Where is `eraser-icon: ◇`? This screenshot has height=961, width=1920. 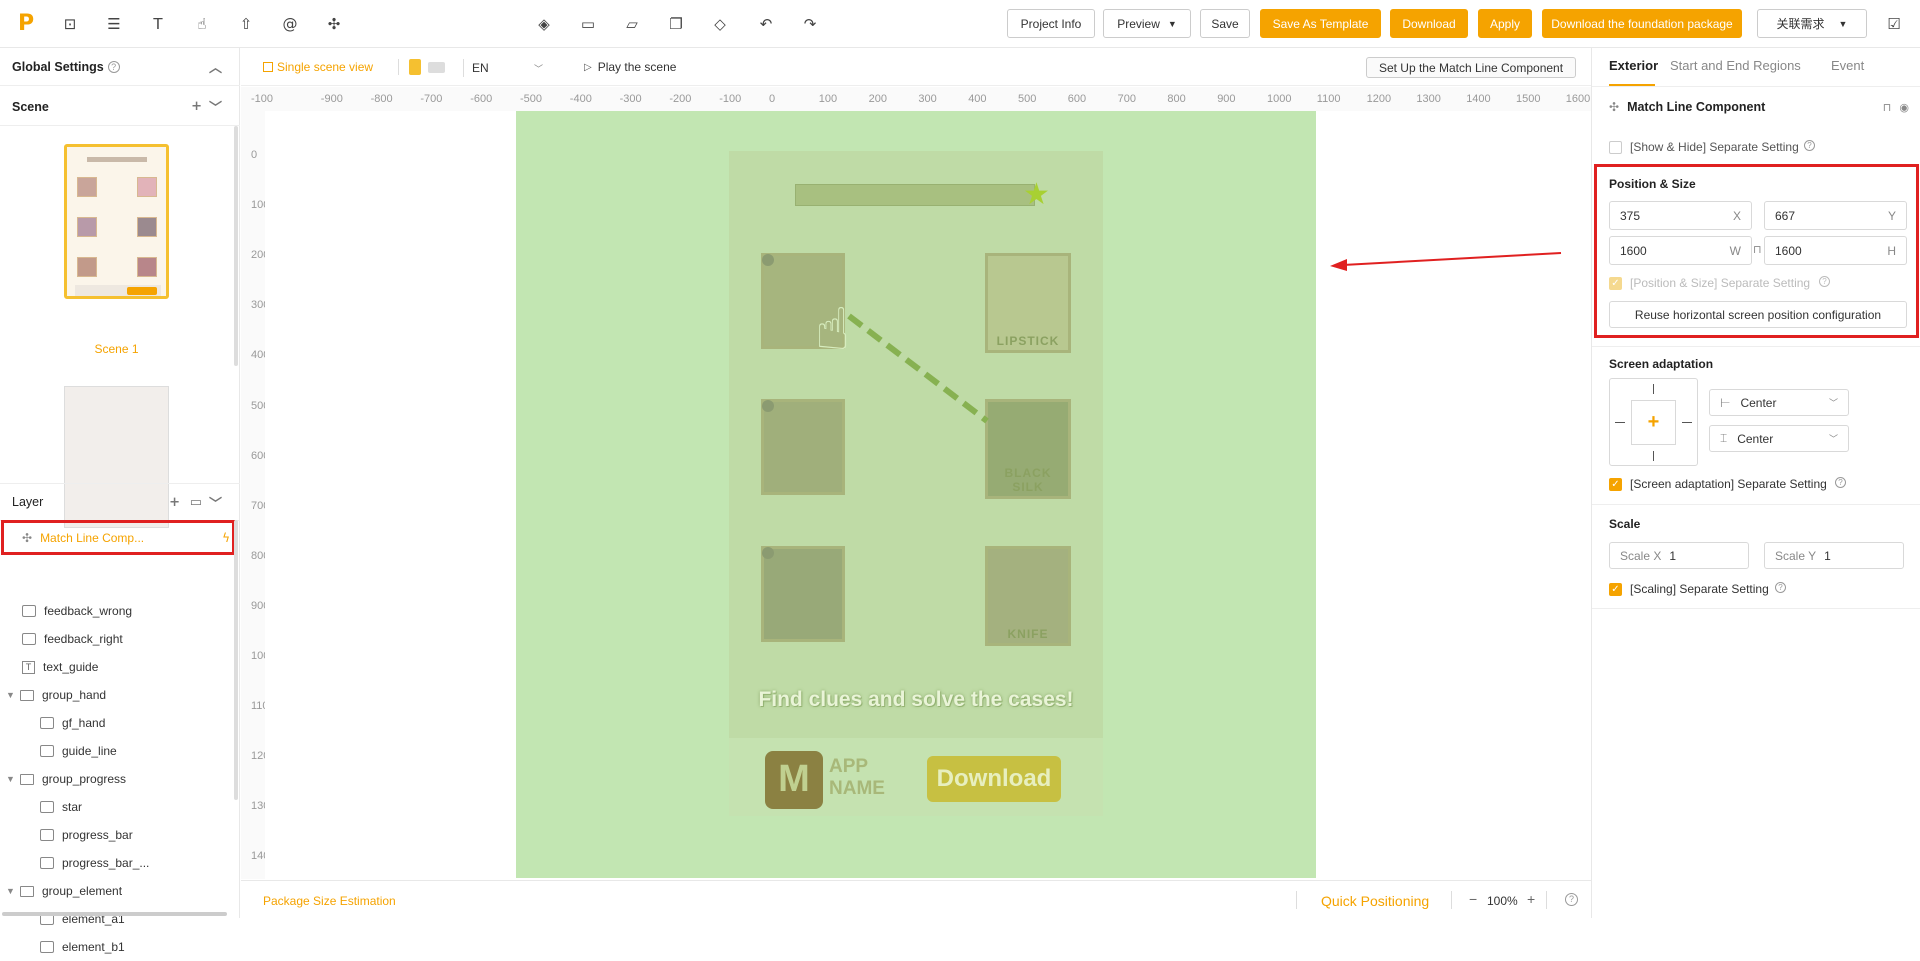
eraser-icon: ◇ is located at coordinates (720, 24).